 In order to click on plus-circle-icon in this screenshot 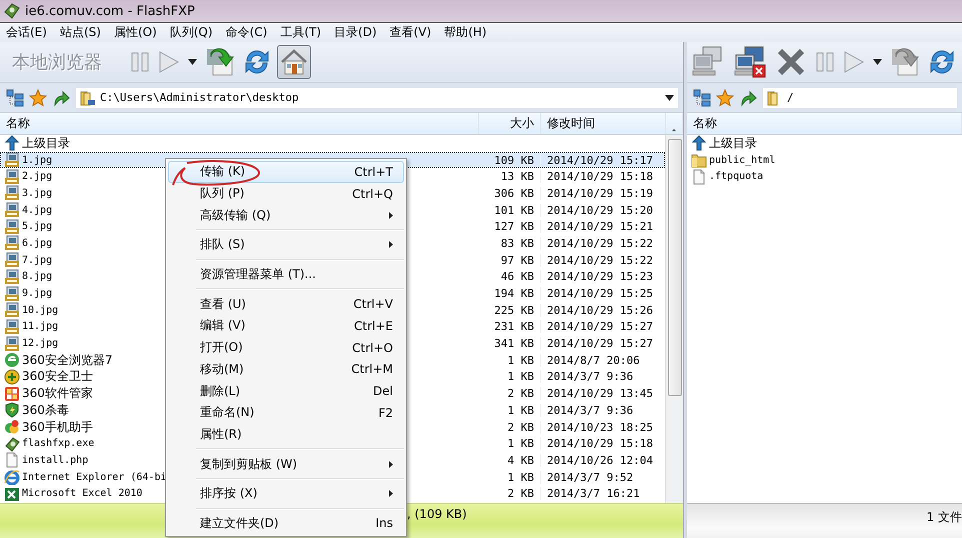, I will do `click(12, 376)`.